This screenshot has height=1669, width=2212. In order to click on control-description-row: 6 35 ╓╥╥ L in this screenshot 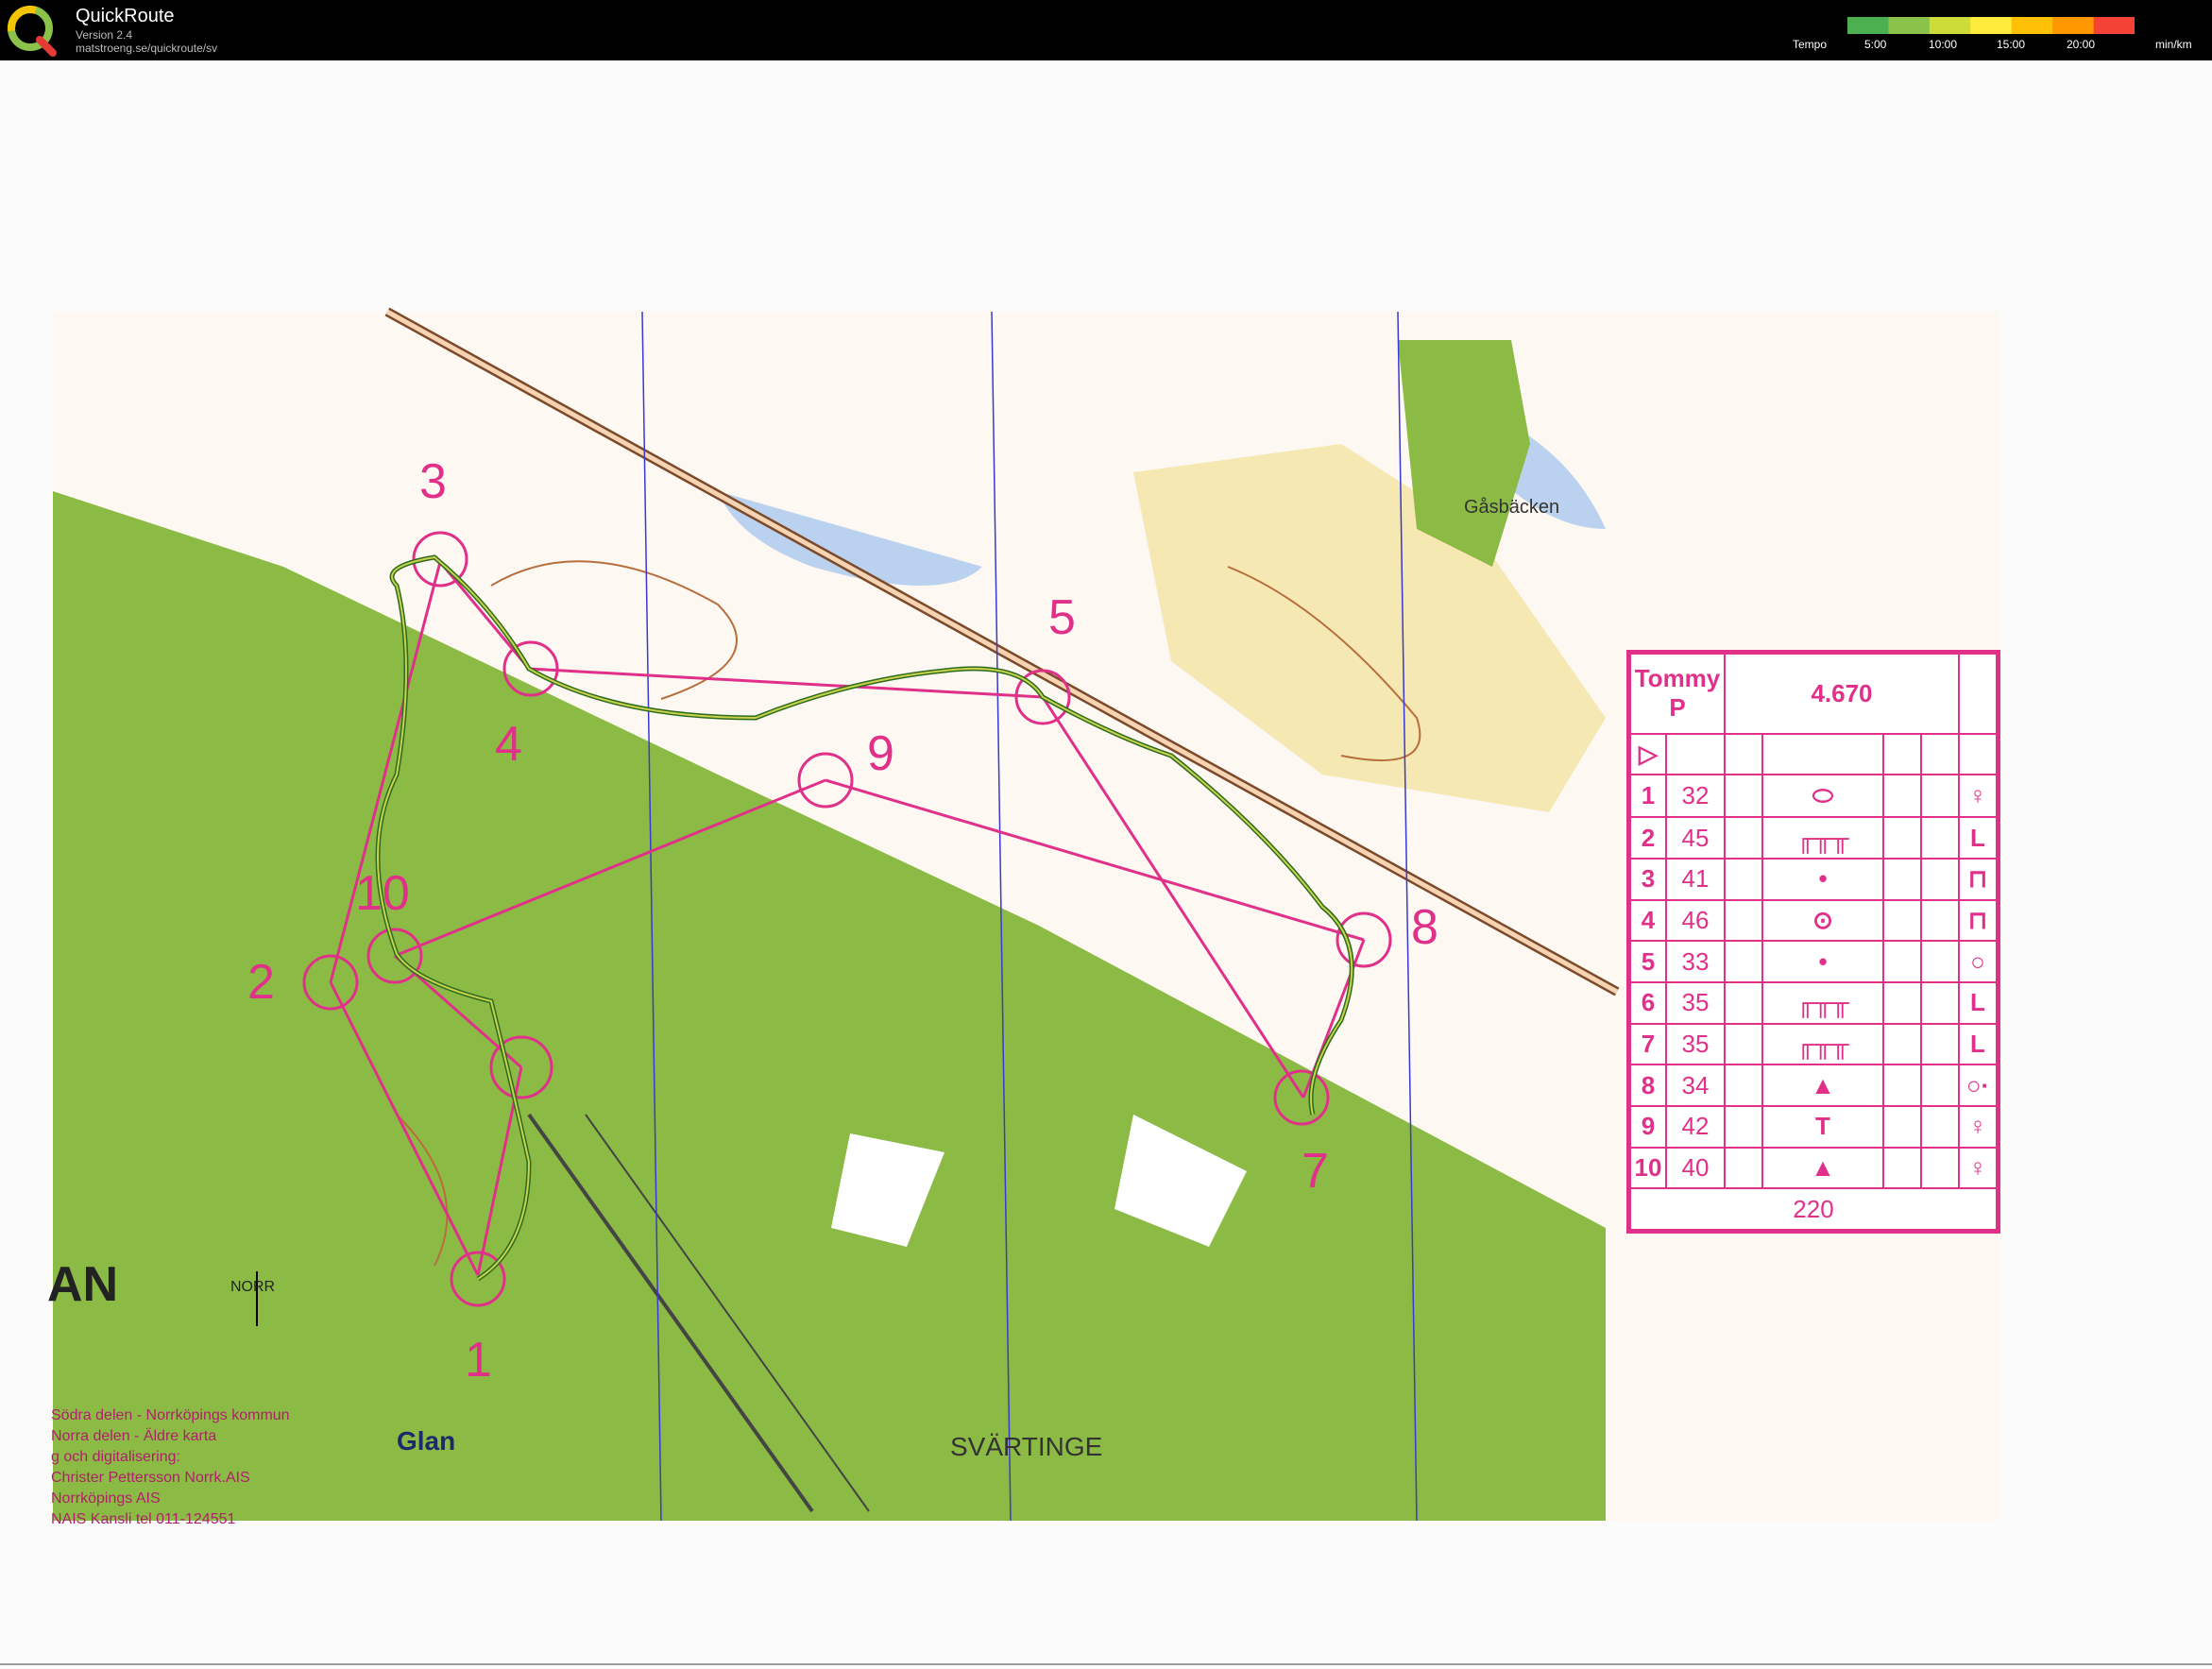, I will do `click(1813, 1002)`.